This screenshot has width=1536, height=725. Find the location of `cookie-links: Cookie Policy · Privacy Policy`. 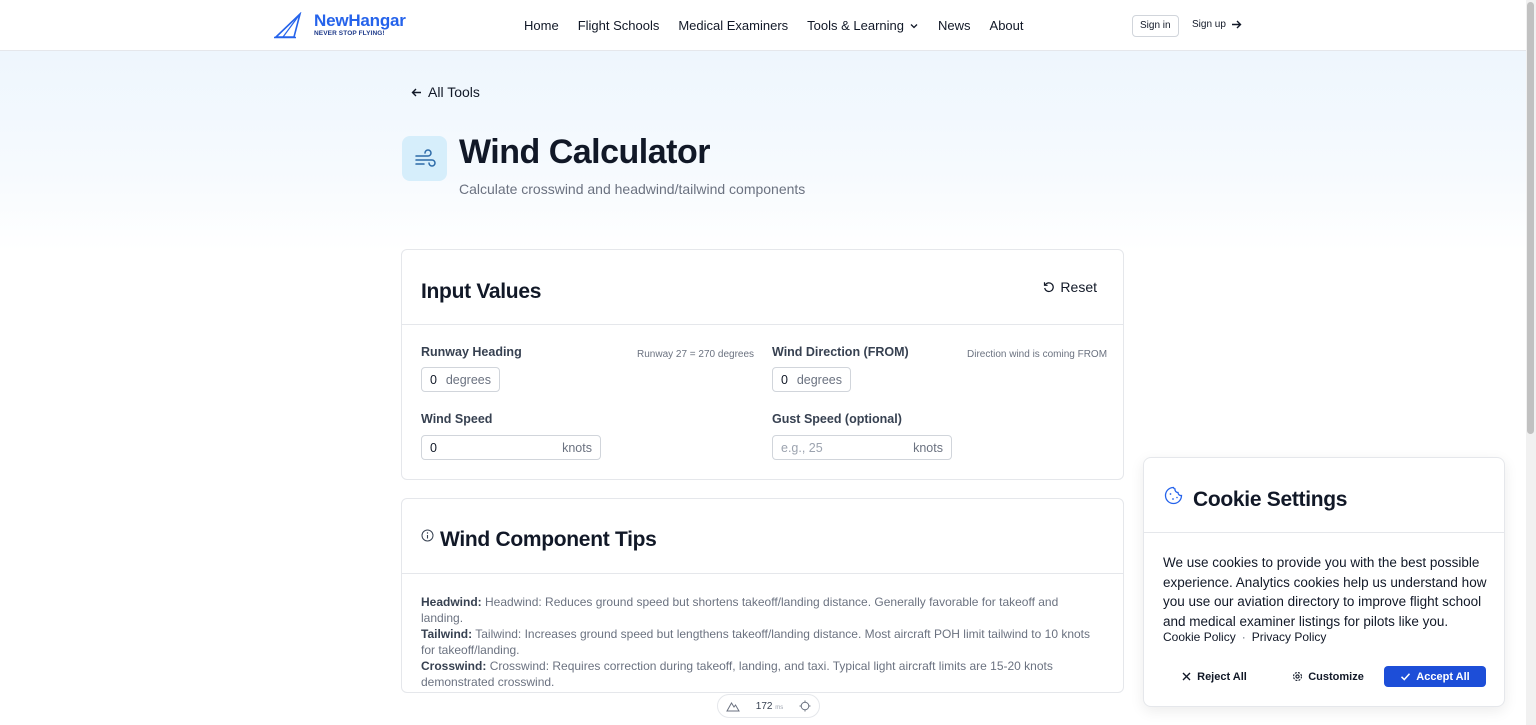

cookie-links: Cookie Policy · Privacy Policy is located at coordinates (1244, 637).